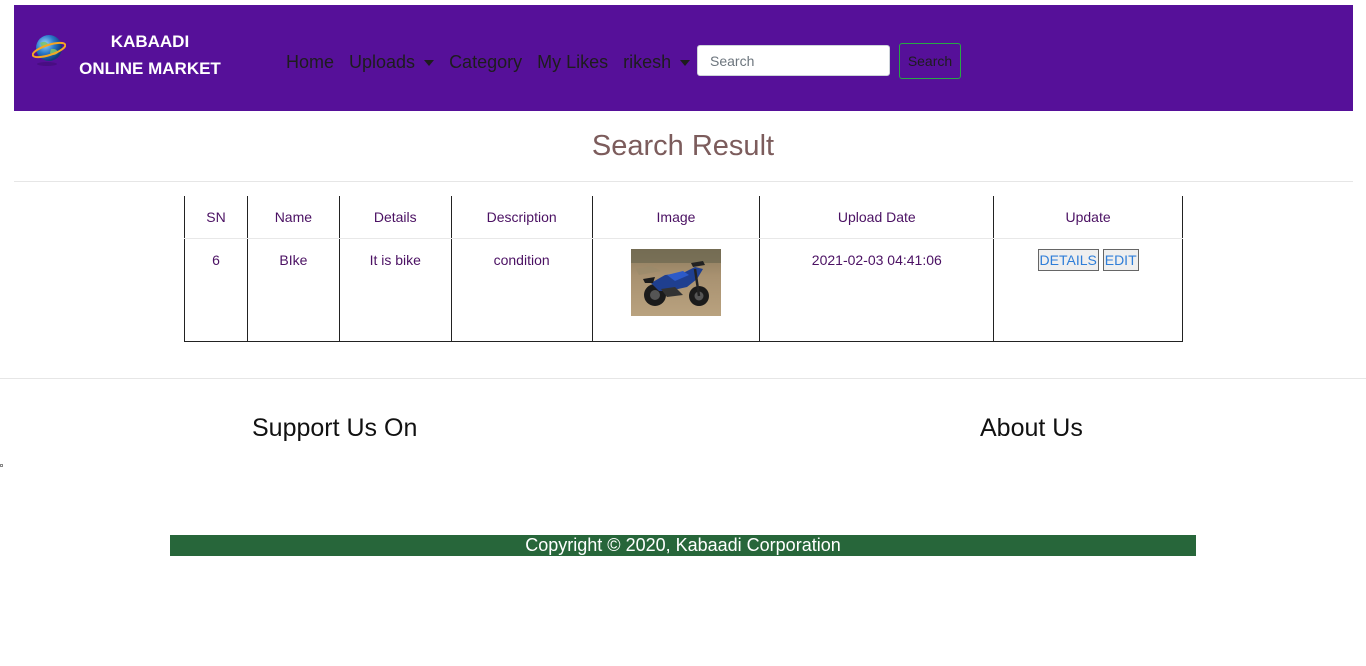 The height and width of the screenshot is (666, 1366). I want to click on column-header-image: Image, so click(676, 217).